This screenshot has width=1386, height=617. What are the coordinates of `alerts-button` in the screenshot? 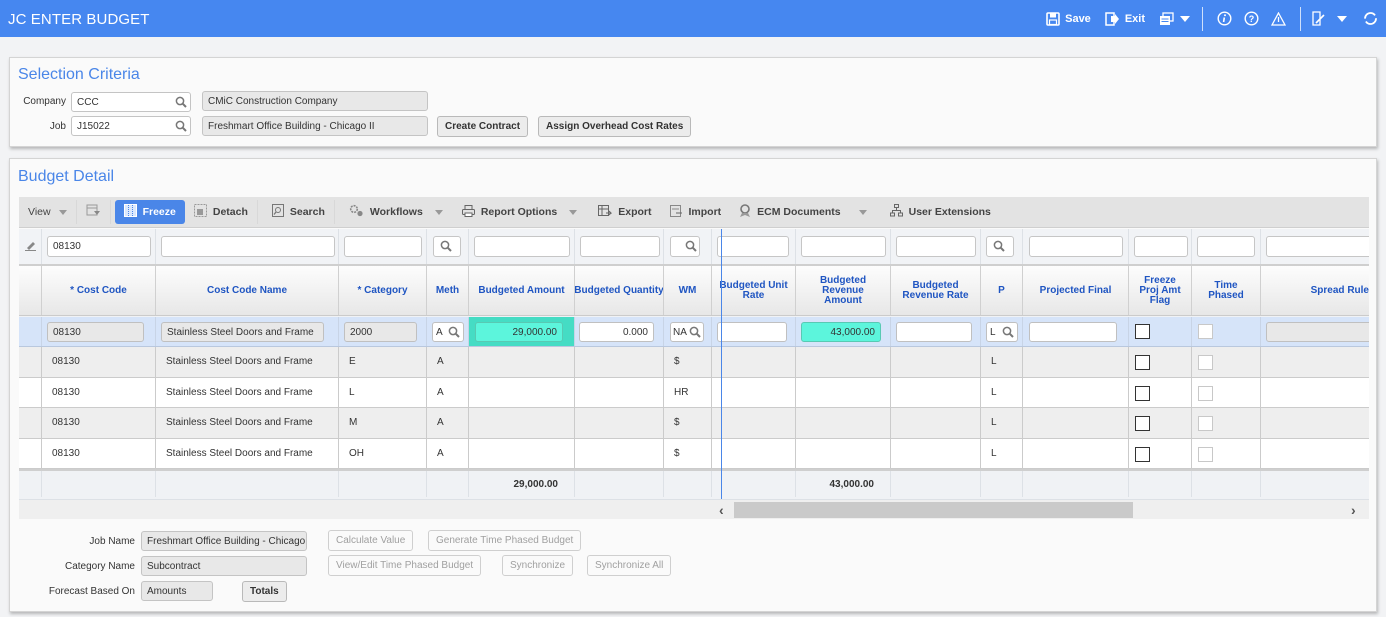 It's located at (1278, 18).